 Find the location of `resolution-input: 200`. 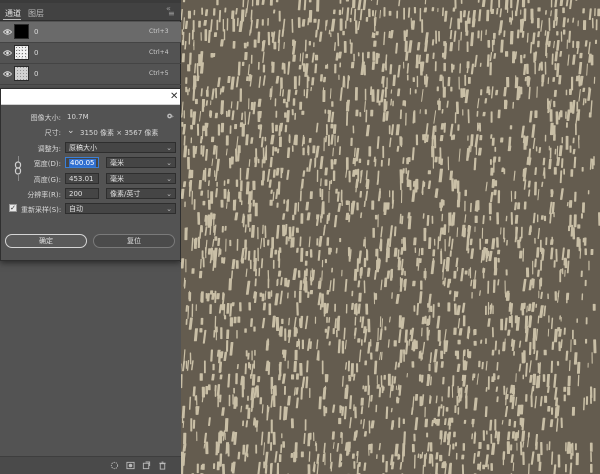

resolution-input: 200 is located at coordinates (82, 193).